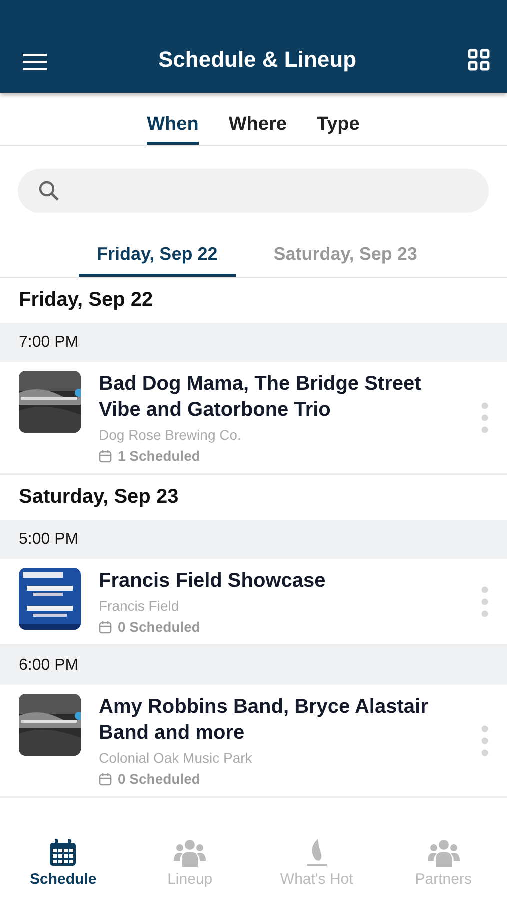 This screenshot has height=900, width=507. Describe the element at coordinates (176, 758) in the screenshot. I see `venue-name: Colonial Oak Music Park` at that location.